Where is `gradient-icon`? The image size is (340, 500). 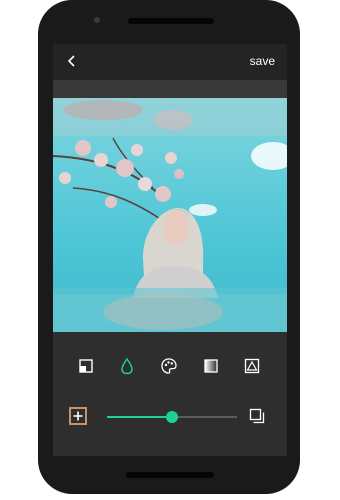
gradient-icon is located at coordinates (211, 366).